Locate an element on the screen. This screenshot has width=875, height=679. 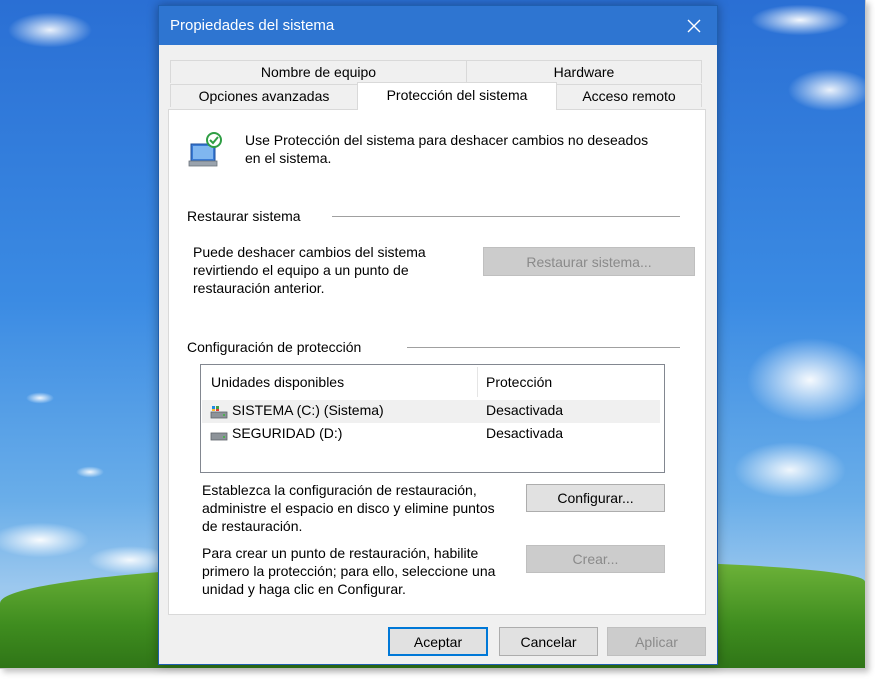
tab-label: Protección del sistema is located at coordinates (457, 94).